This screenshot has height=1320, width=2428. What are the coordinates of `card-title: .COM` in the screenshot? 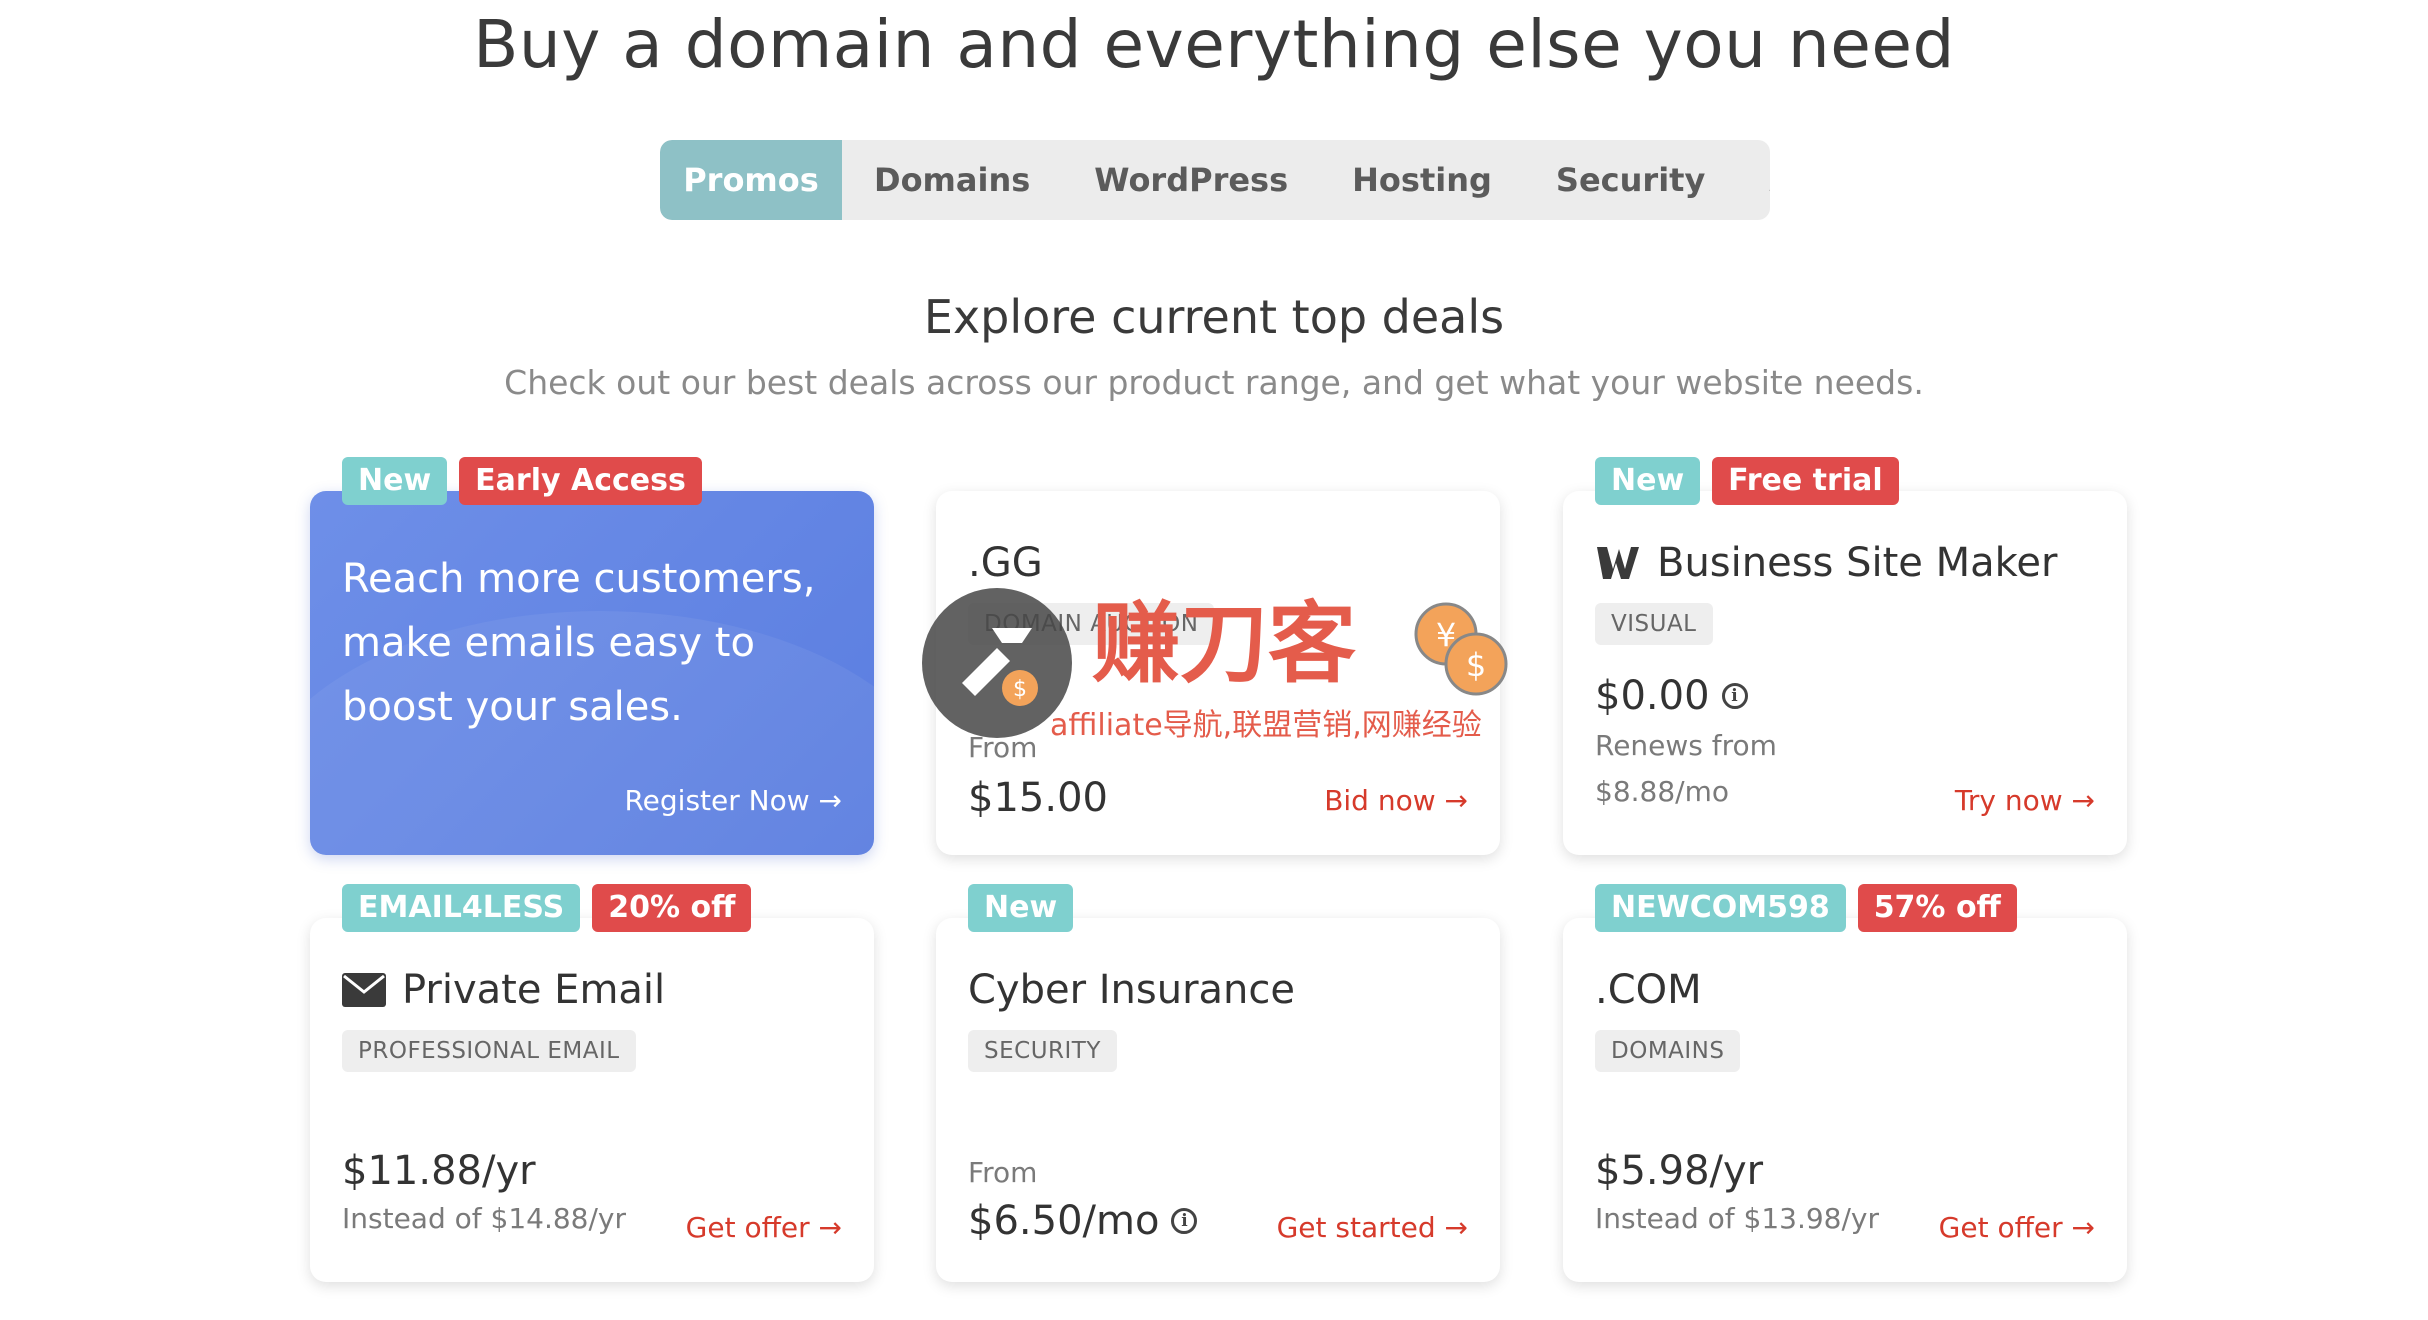 It's located at (1648, 990).